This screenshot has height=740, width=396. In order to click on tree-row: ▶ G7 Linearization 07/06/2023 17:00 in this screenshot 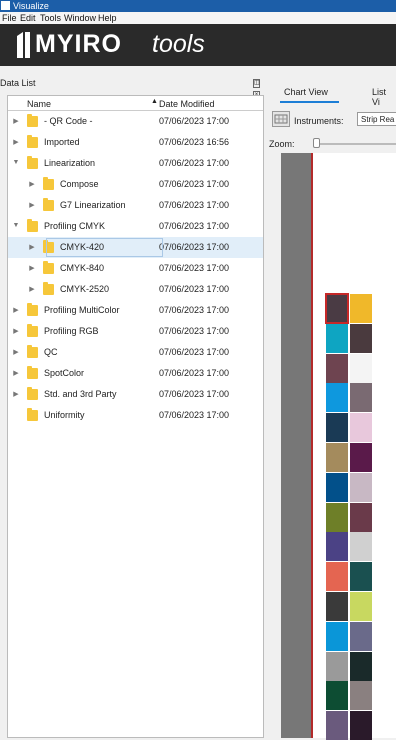, I will do `click(135, 205)`.